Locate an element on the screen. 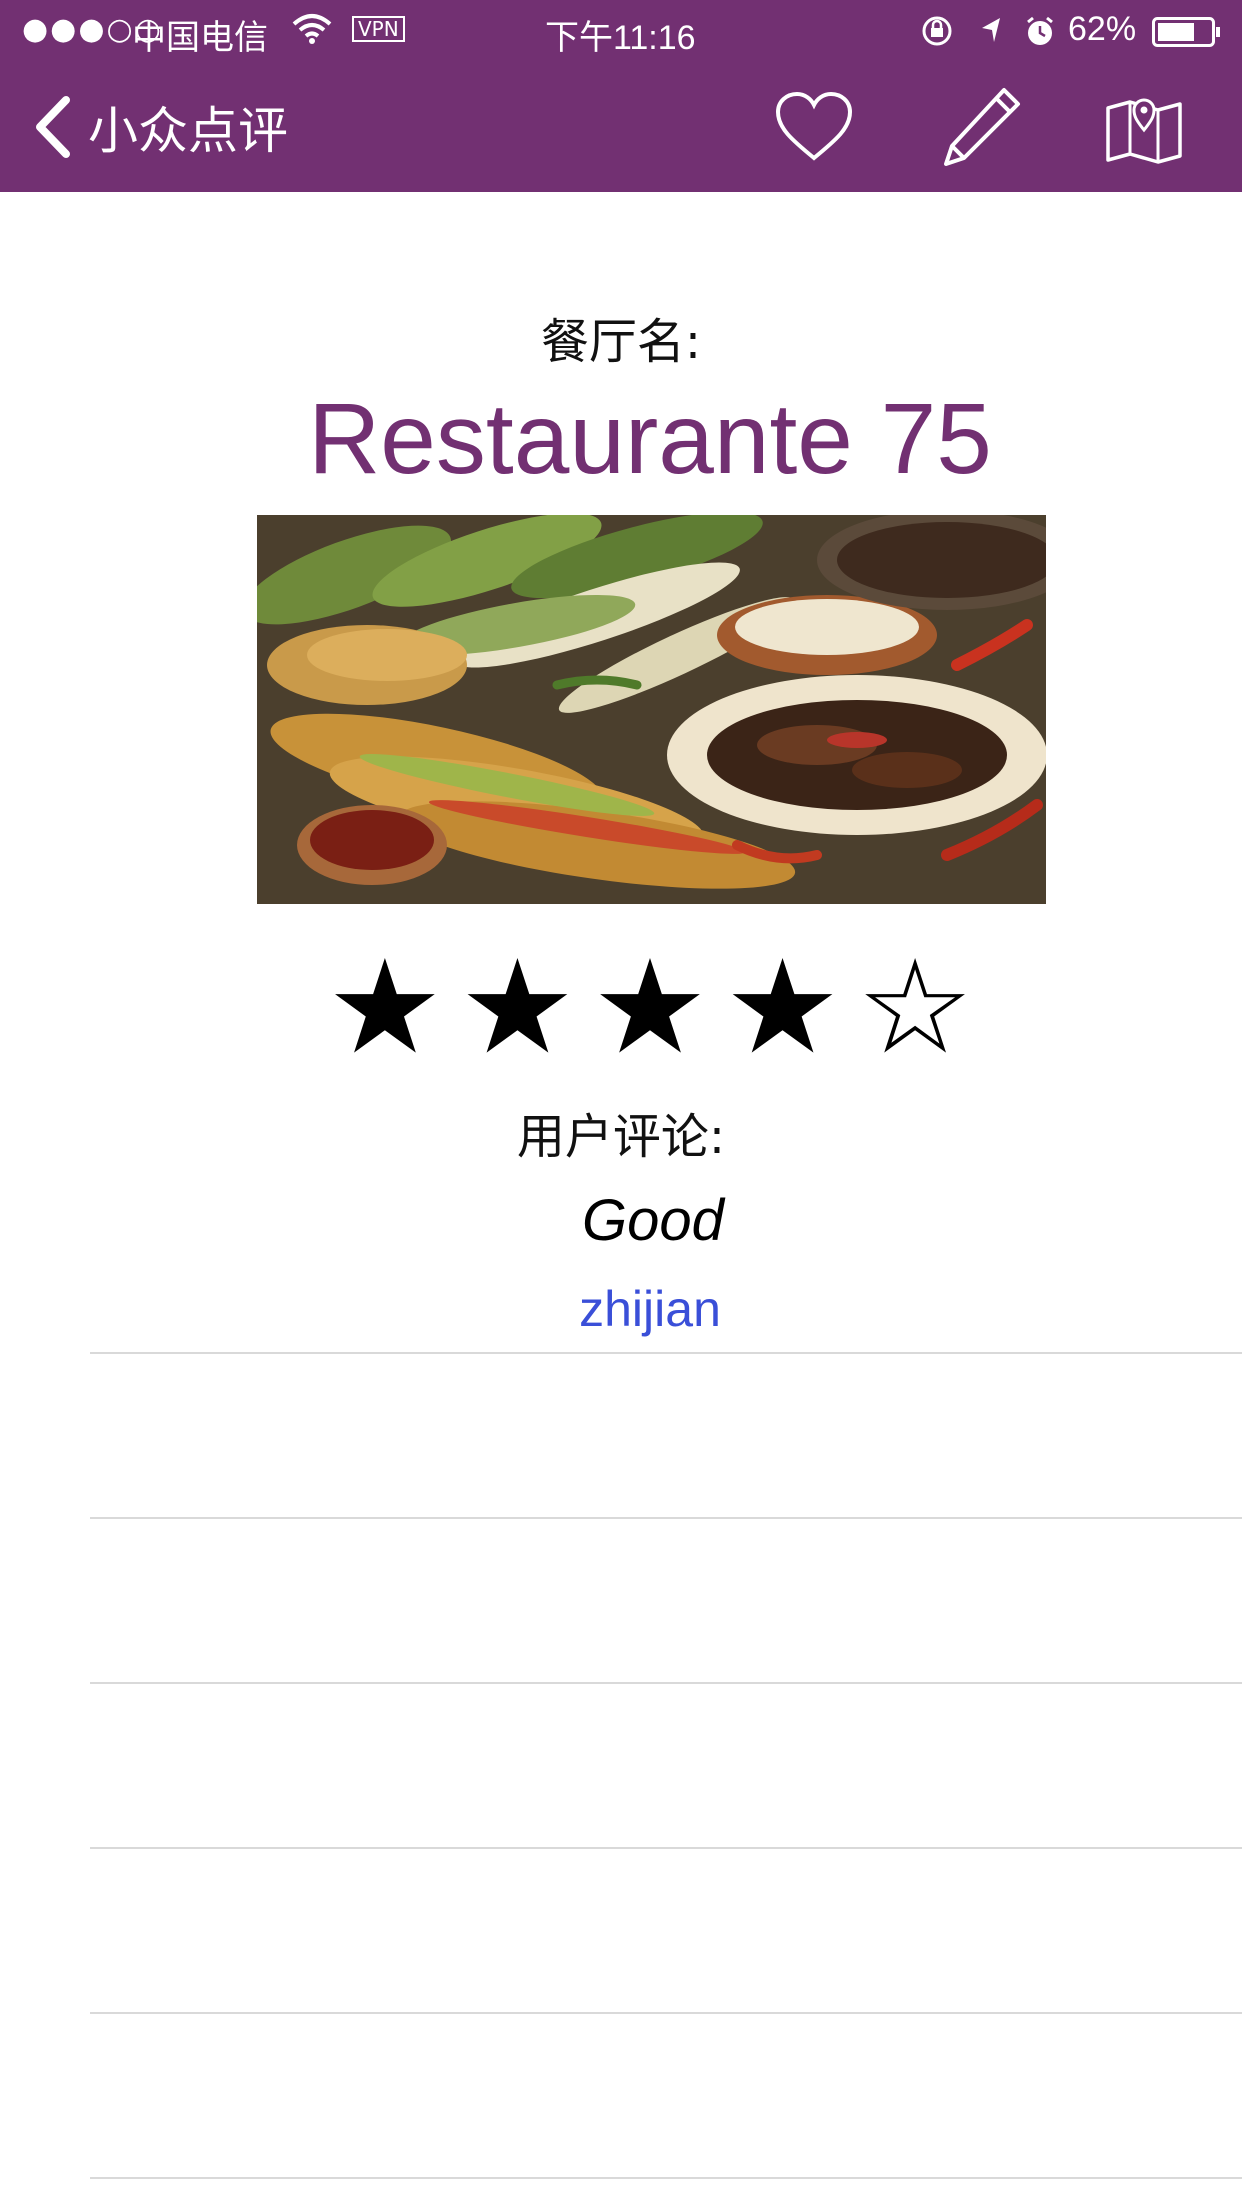 This screenshot has height=2208, width=1242. pencil-icon is located at coordinates (982, 127).